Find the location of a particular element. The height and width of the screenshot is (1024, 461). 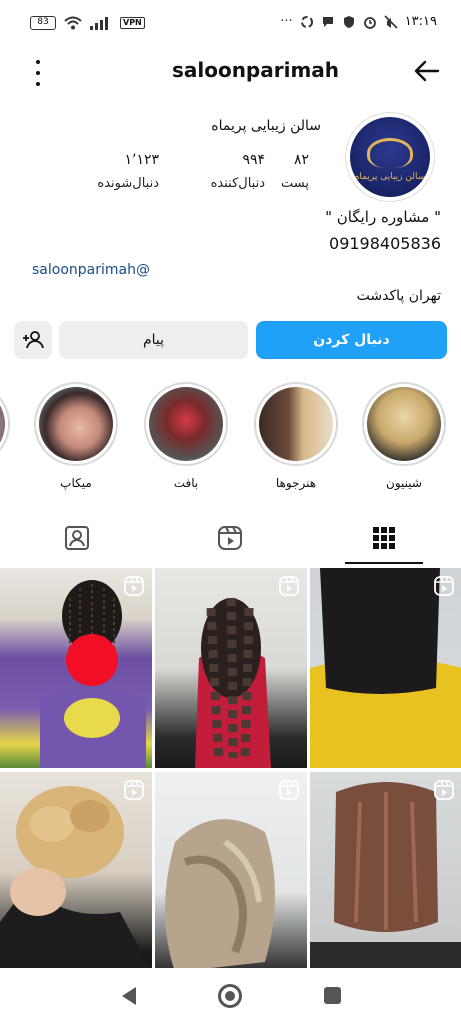

message-icon is located at coordinates (327, 21).